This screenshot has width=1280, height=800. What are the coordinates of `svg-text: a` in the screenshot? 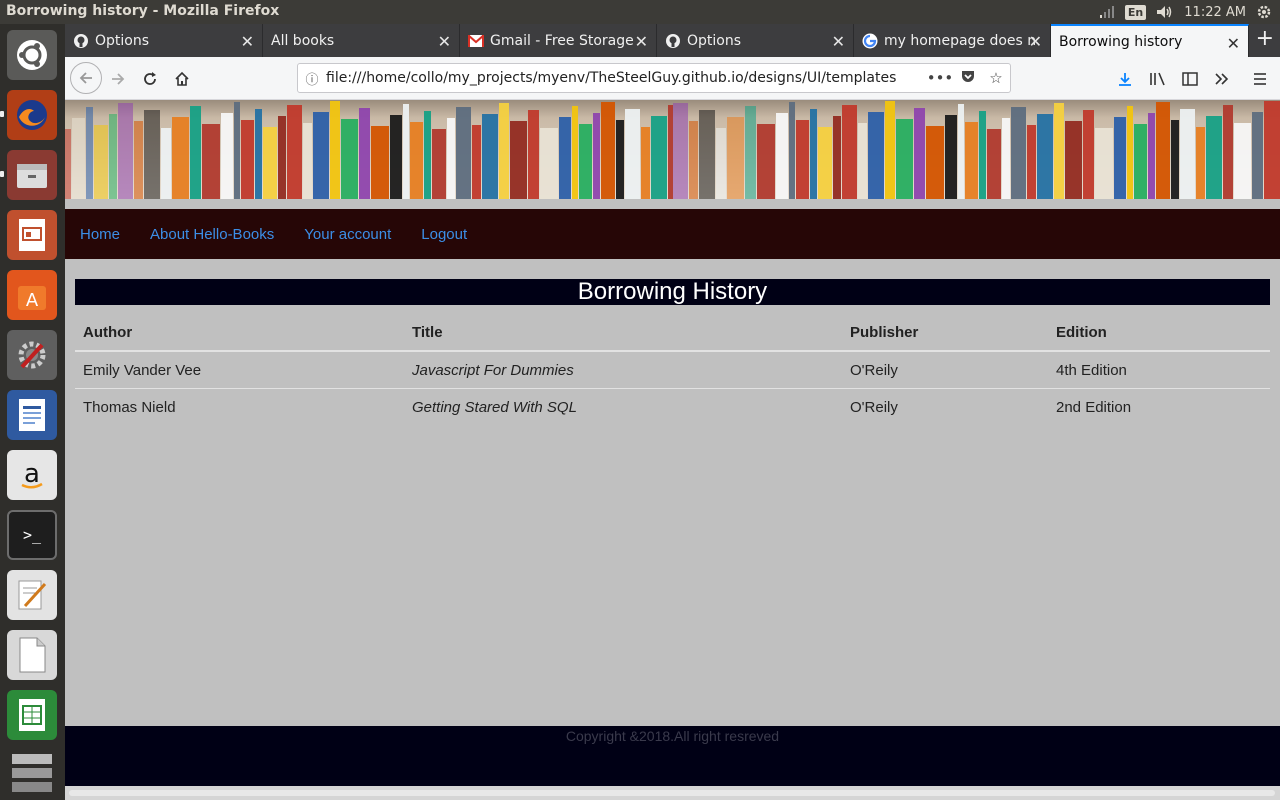 It's located at (32, 474).